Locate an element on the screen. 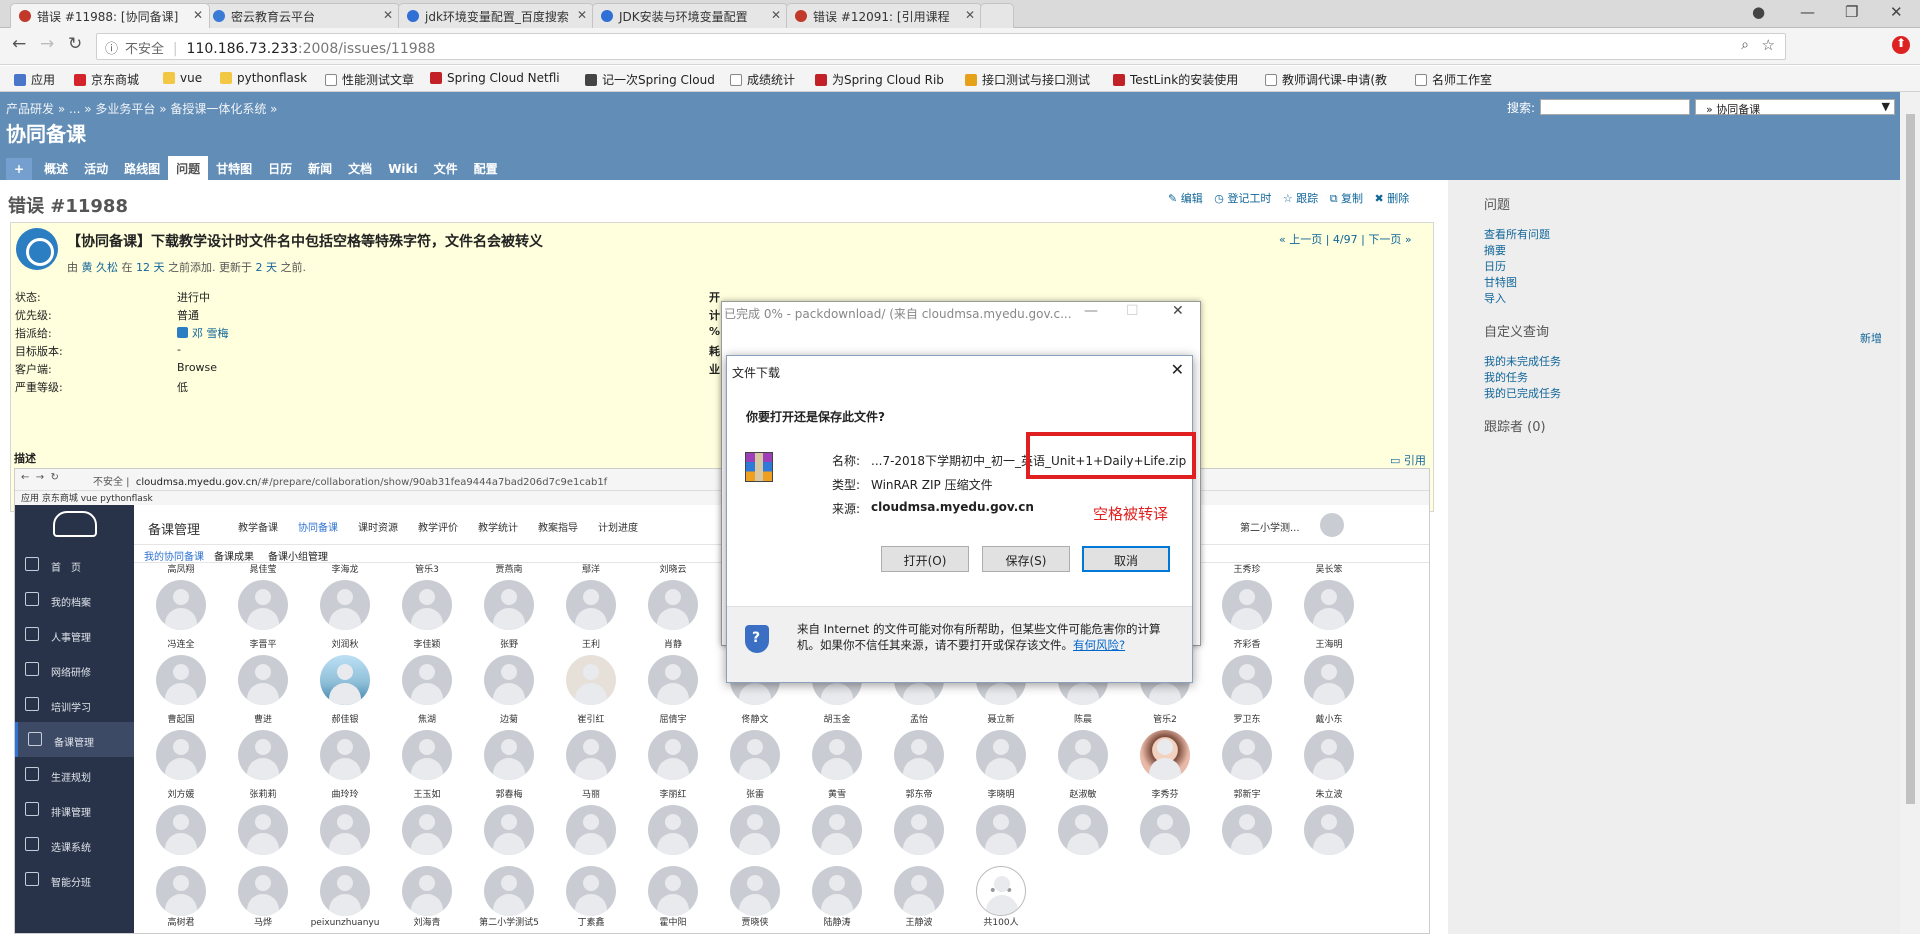 The width and height of the screenshot is (1920, 934). menu-documents: 文档 is located at coordinates (360, 168).